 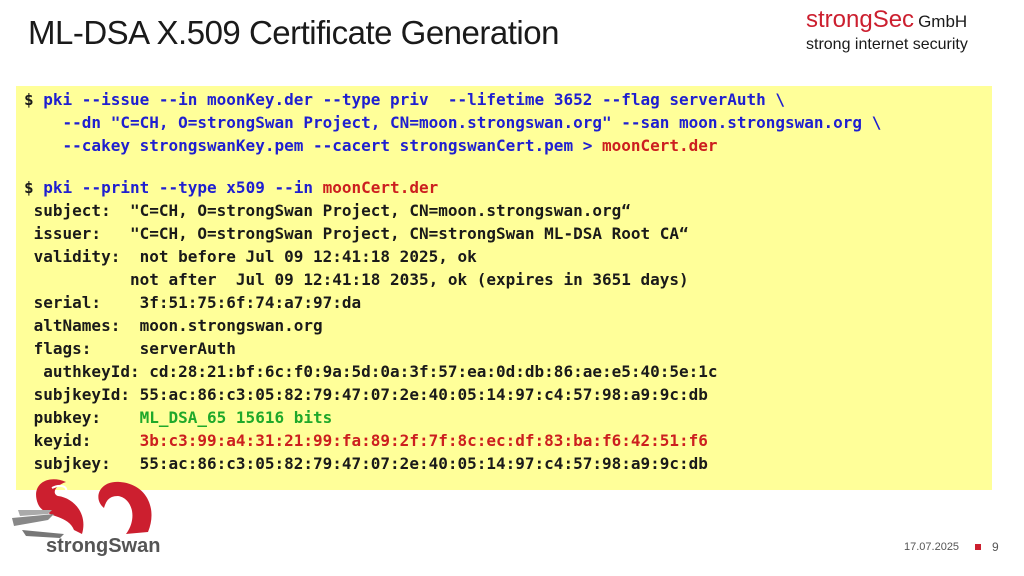 What do you see at coordinates (887, 44) in the screenshot?
I see `brand-tagline: strong internet security` at bounding box center [887, 44].